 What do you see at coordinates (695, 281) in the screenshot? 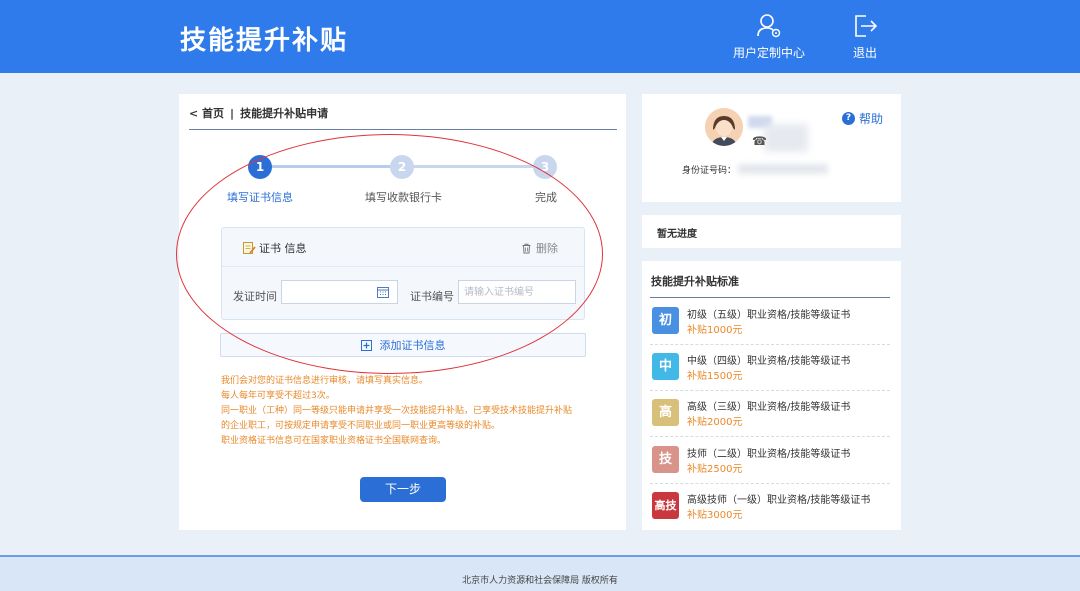
I see `standards-title: 技能提升补贴标准` at bounding box center [695, 281].